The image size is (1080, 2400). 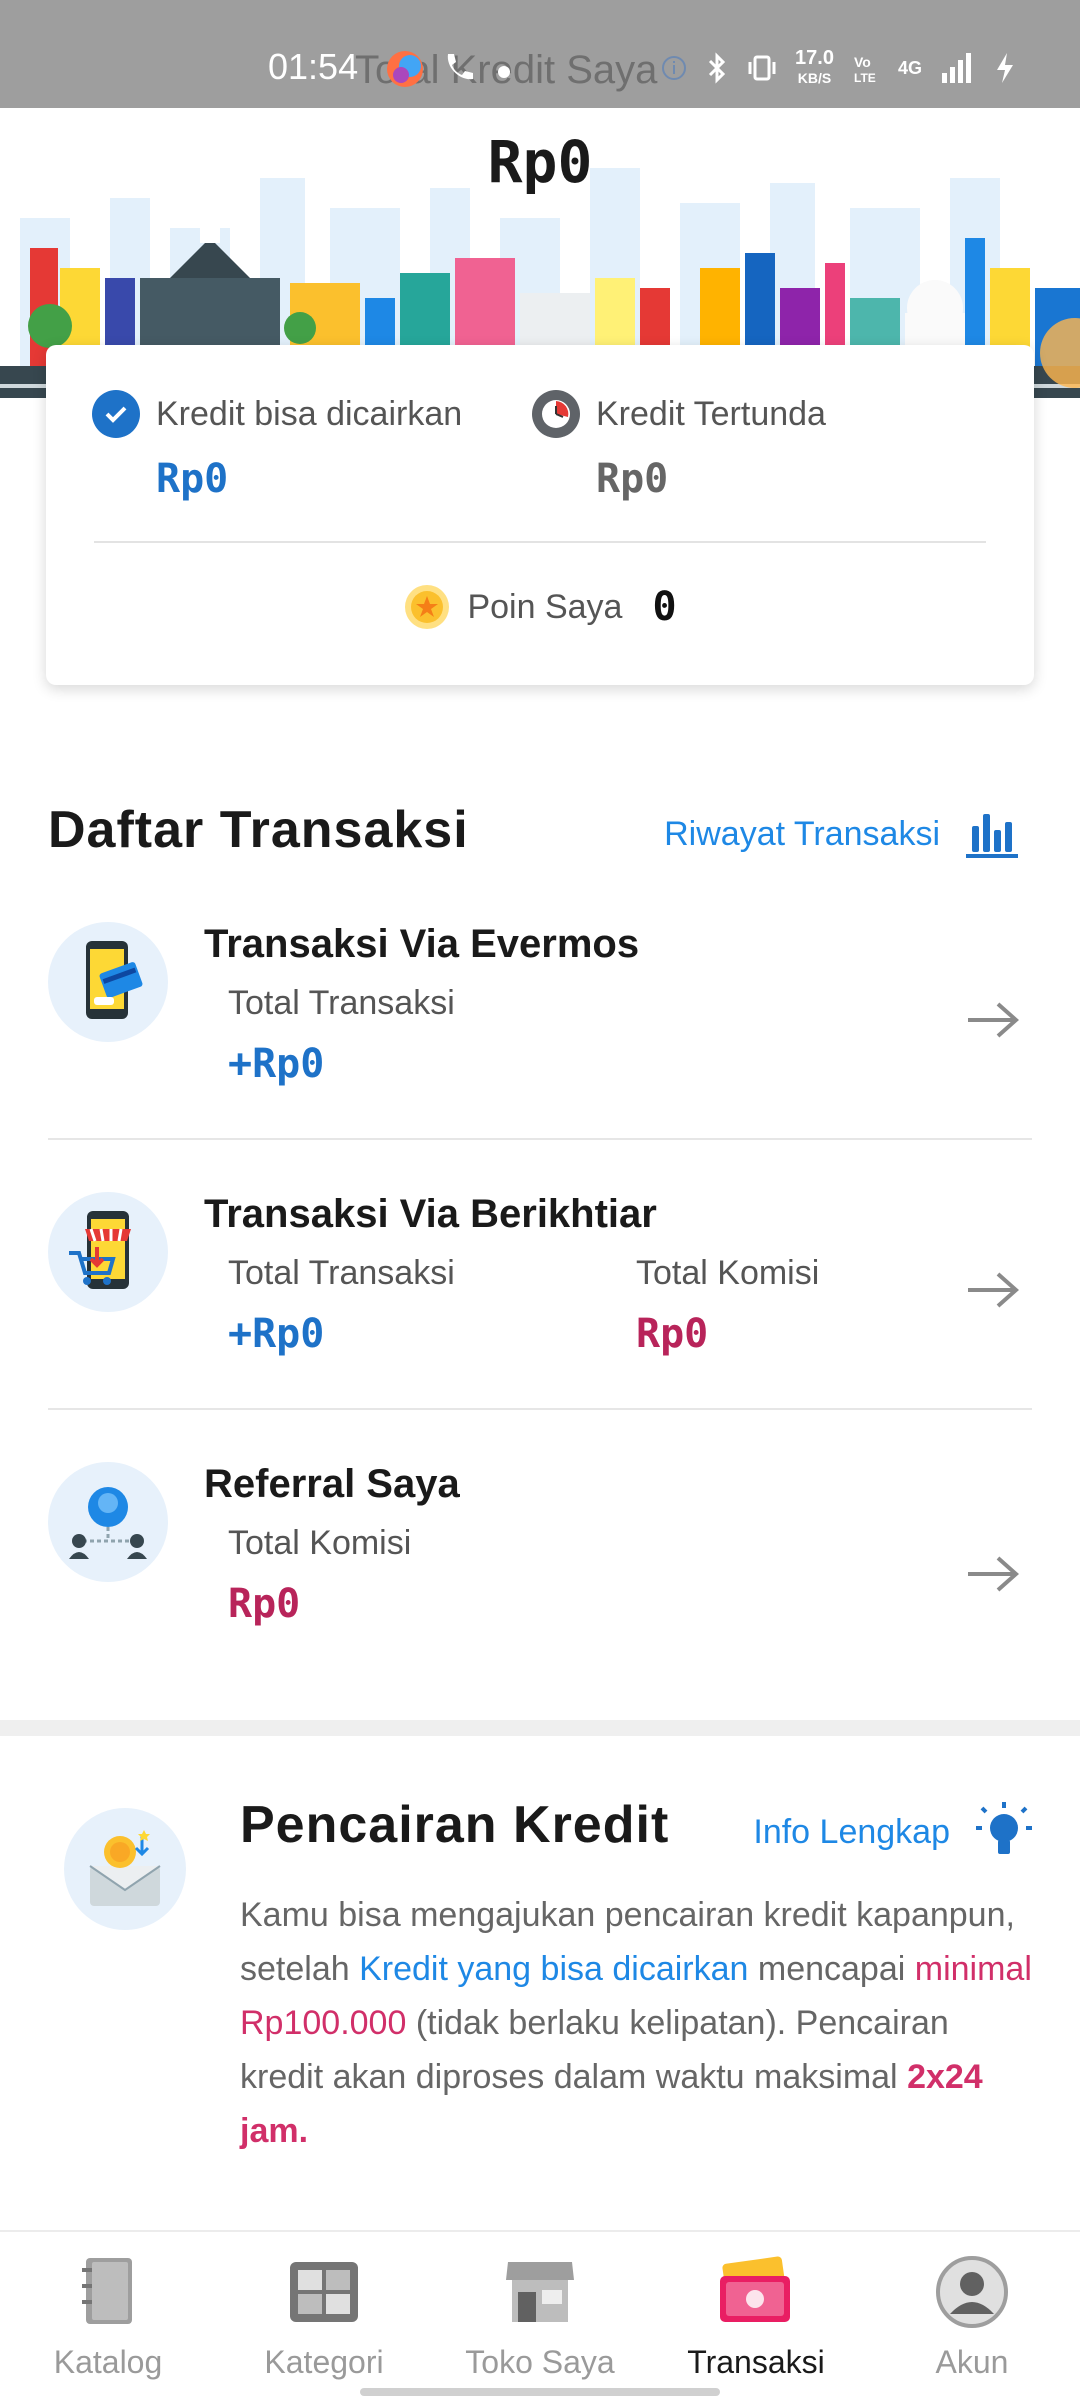 I want to click on bluetooth-icon, so click(x=717, y=68).